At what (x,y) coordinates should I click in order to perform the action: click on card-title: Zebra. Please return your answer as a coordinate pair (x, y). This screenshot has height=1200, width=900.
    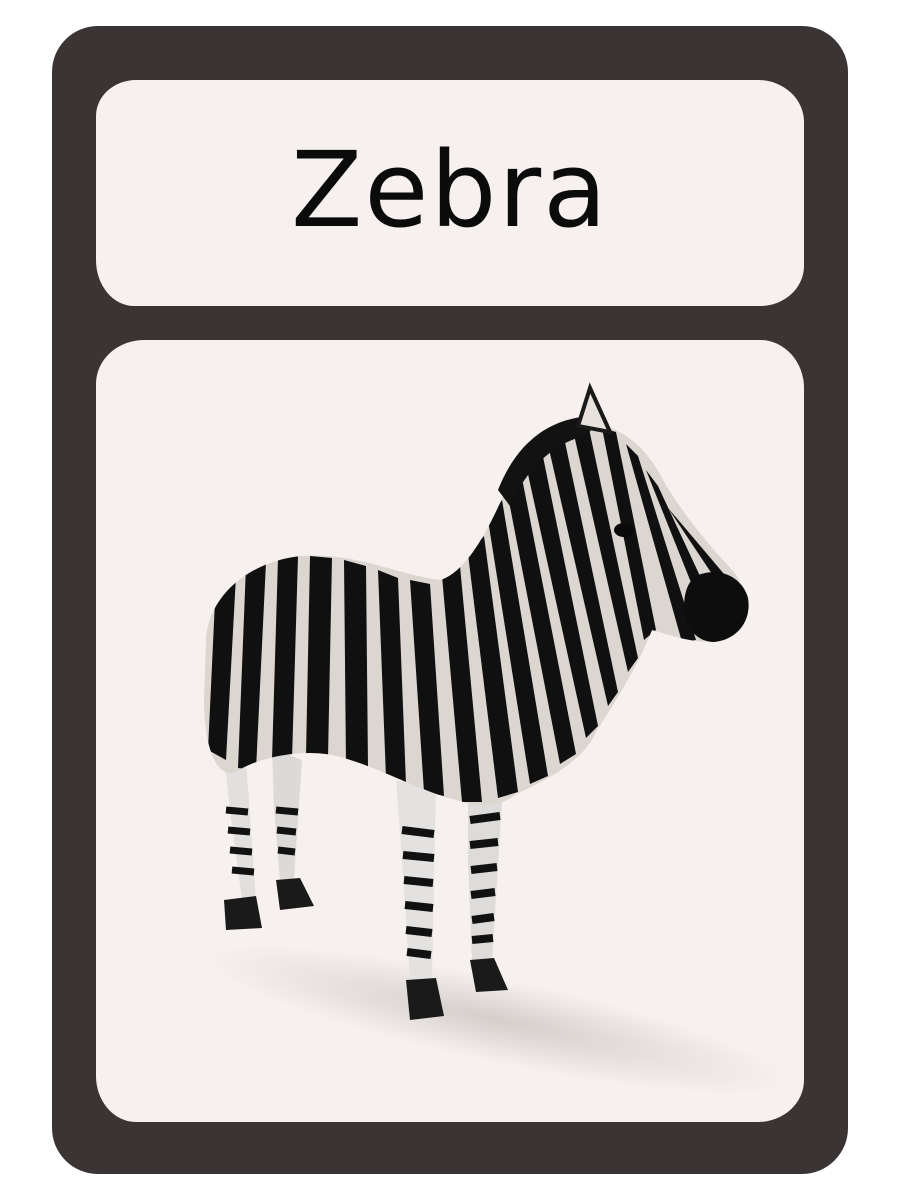
    Looking at the image, I should click on (450, 190).